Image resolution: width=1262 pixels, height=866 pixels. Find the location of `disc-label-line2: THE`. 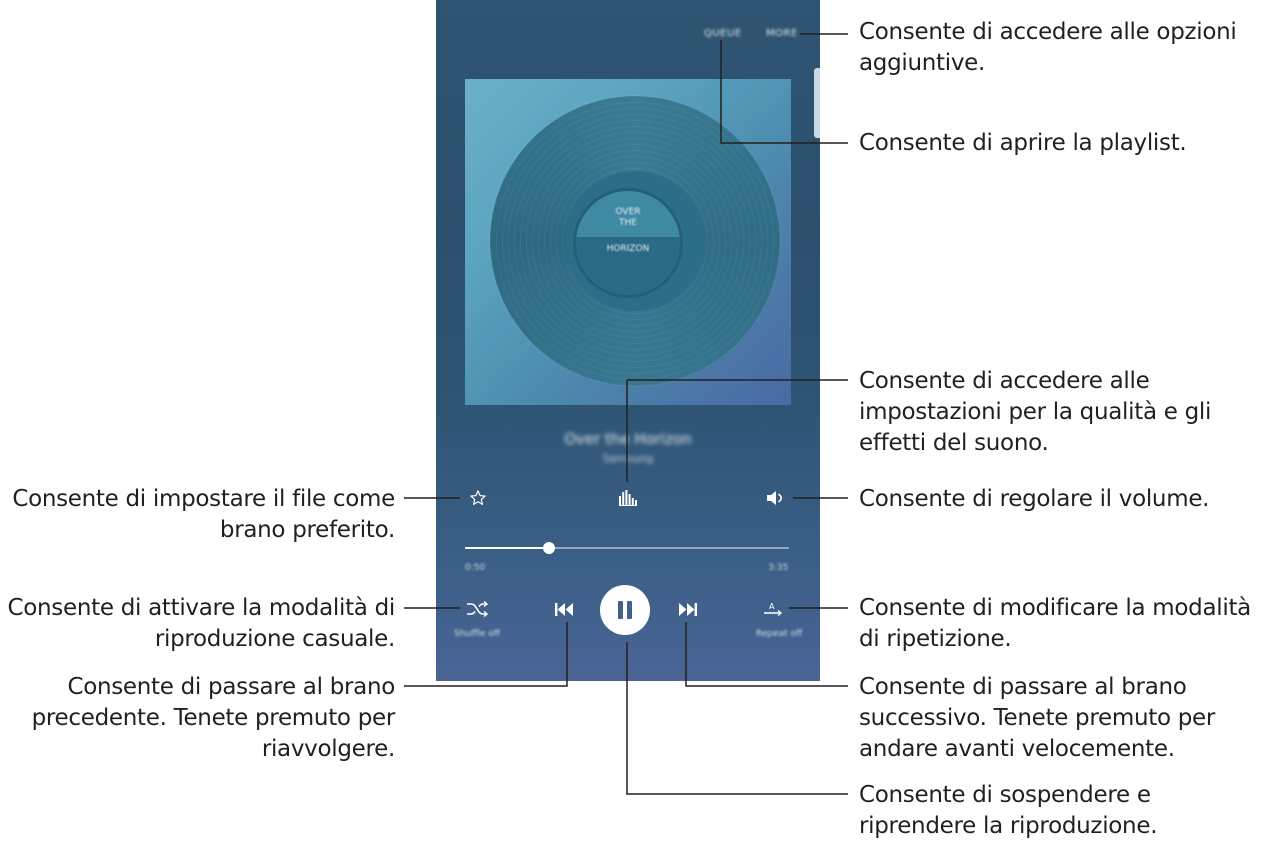

disc-label-line2: THE is located at coordinates (628, 223).